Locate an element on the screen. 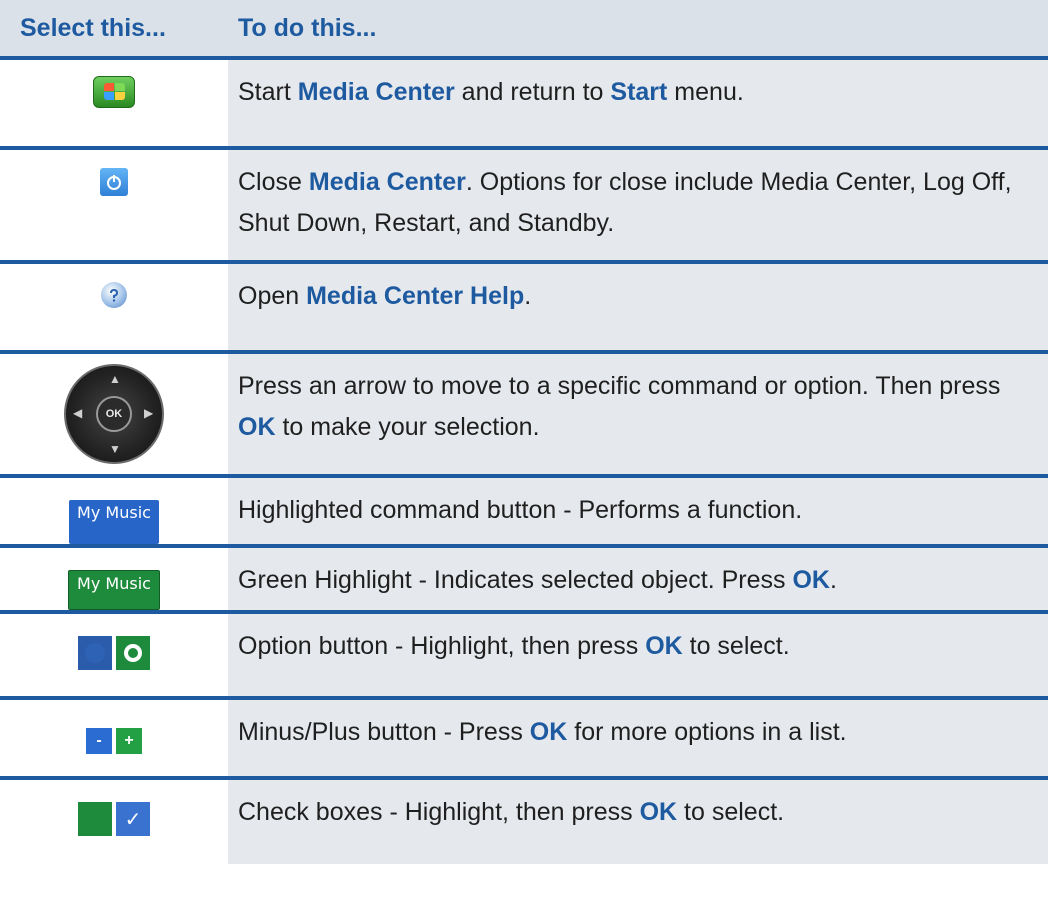  option-unselected-icon is located at coordinates (95, 653).